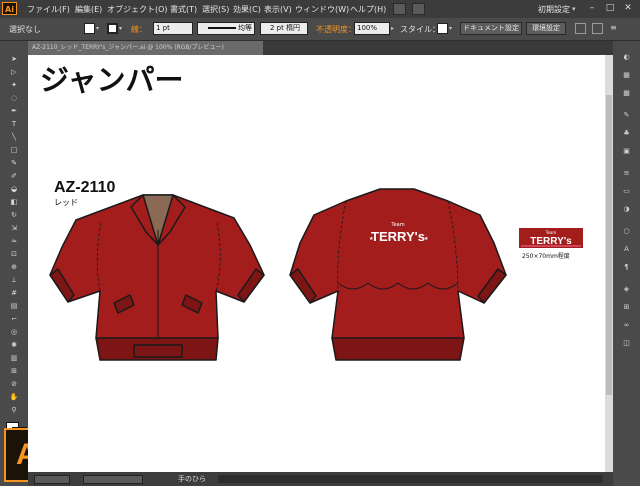 The height and width of the screenshot is (486, 640). What do you see at coordinates (371, 239) in the screenshot?
I see `back-print-star-left-icon: ★` at bounding box center [371, 239].